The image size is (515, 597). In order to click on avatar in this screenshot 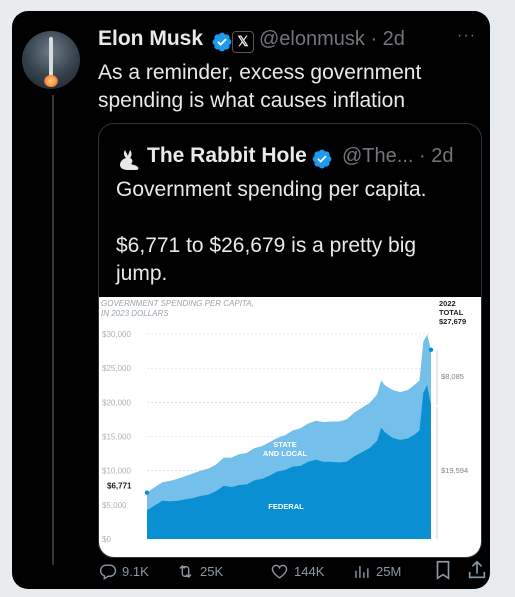, I will do `click(51, 60)`.